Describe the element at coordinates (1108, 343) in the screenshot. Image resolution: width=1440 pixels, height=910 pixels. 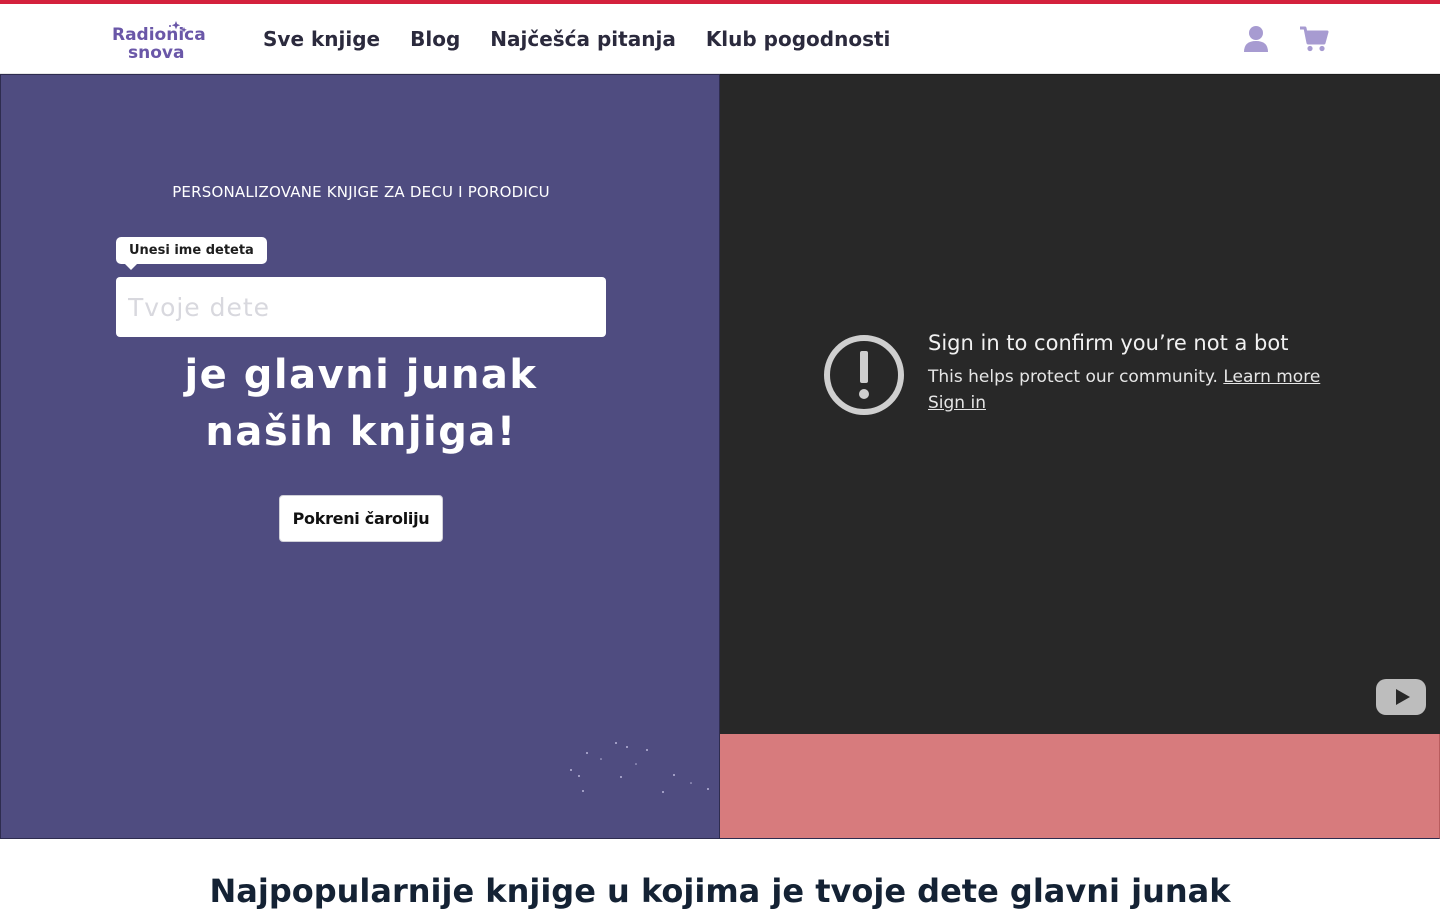
I see `video-title: Sign in to confirm you’re not a bot` at that location.